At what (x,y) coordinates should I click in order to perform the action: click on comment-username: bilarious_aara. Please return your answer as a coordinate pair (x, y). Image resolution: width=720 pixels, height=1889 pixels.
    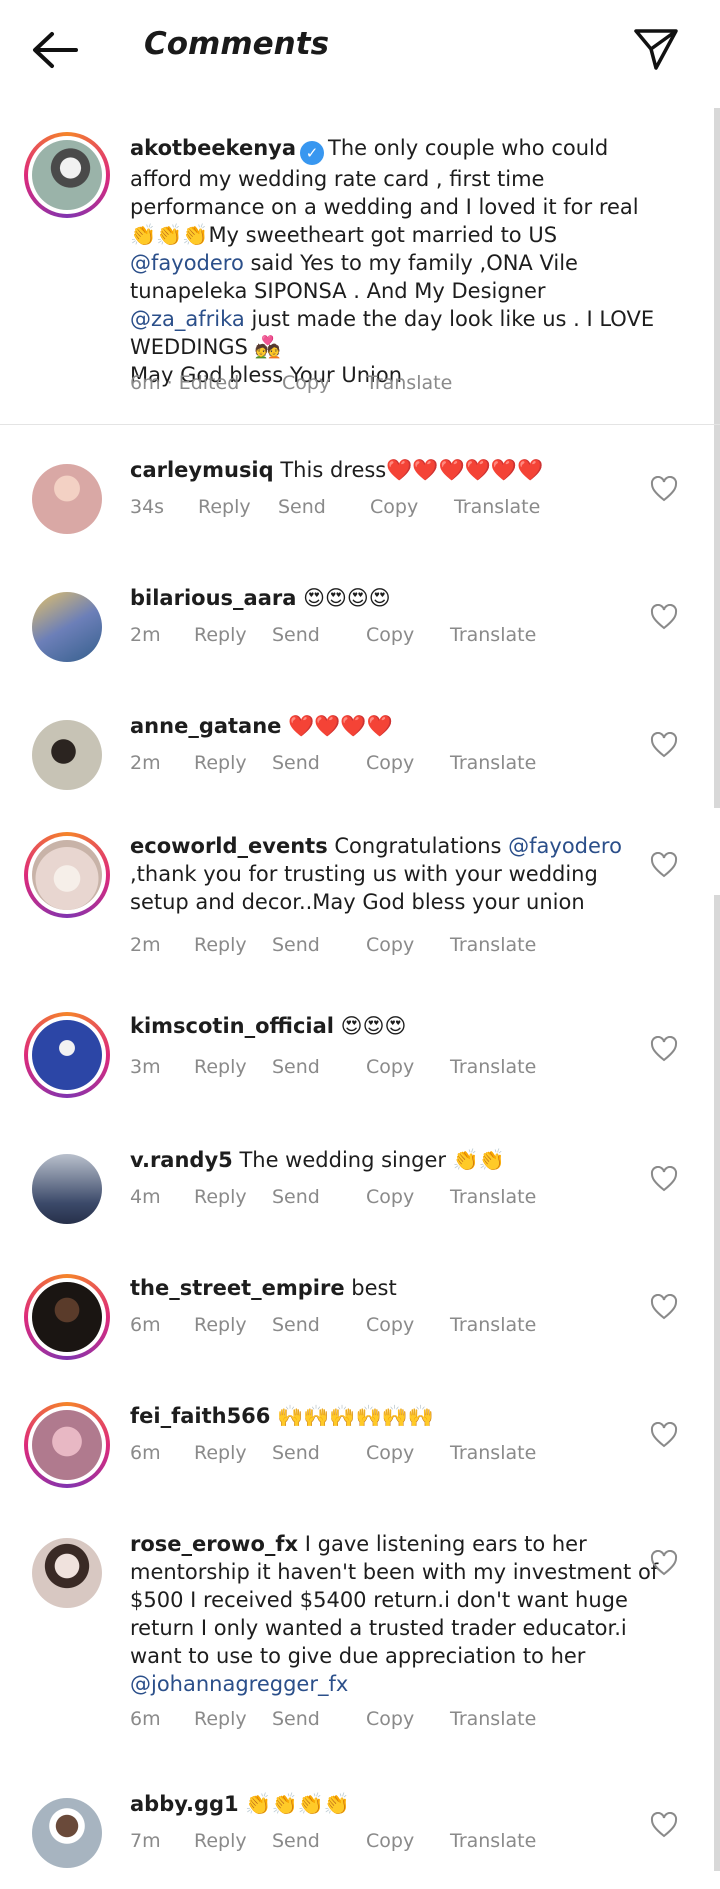
    Looking at the image, I should click on (213, 598).